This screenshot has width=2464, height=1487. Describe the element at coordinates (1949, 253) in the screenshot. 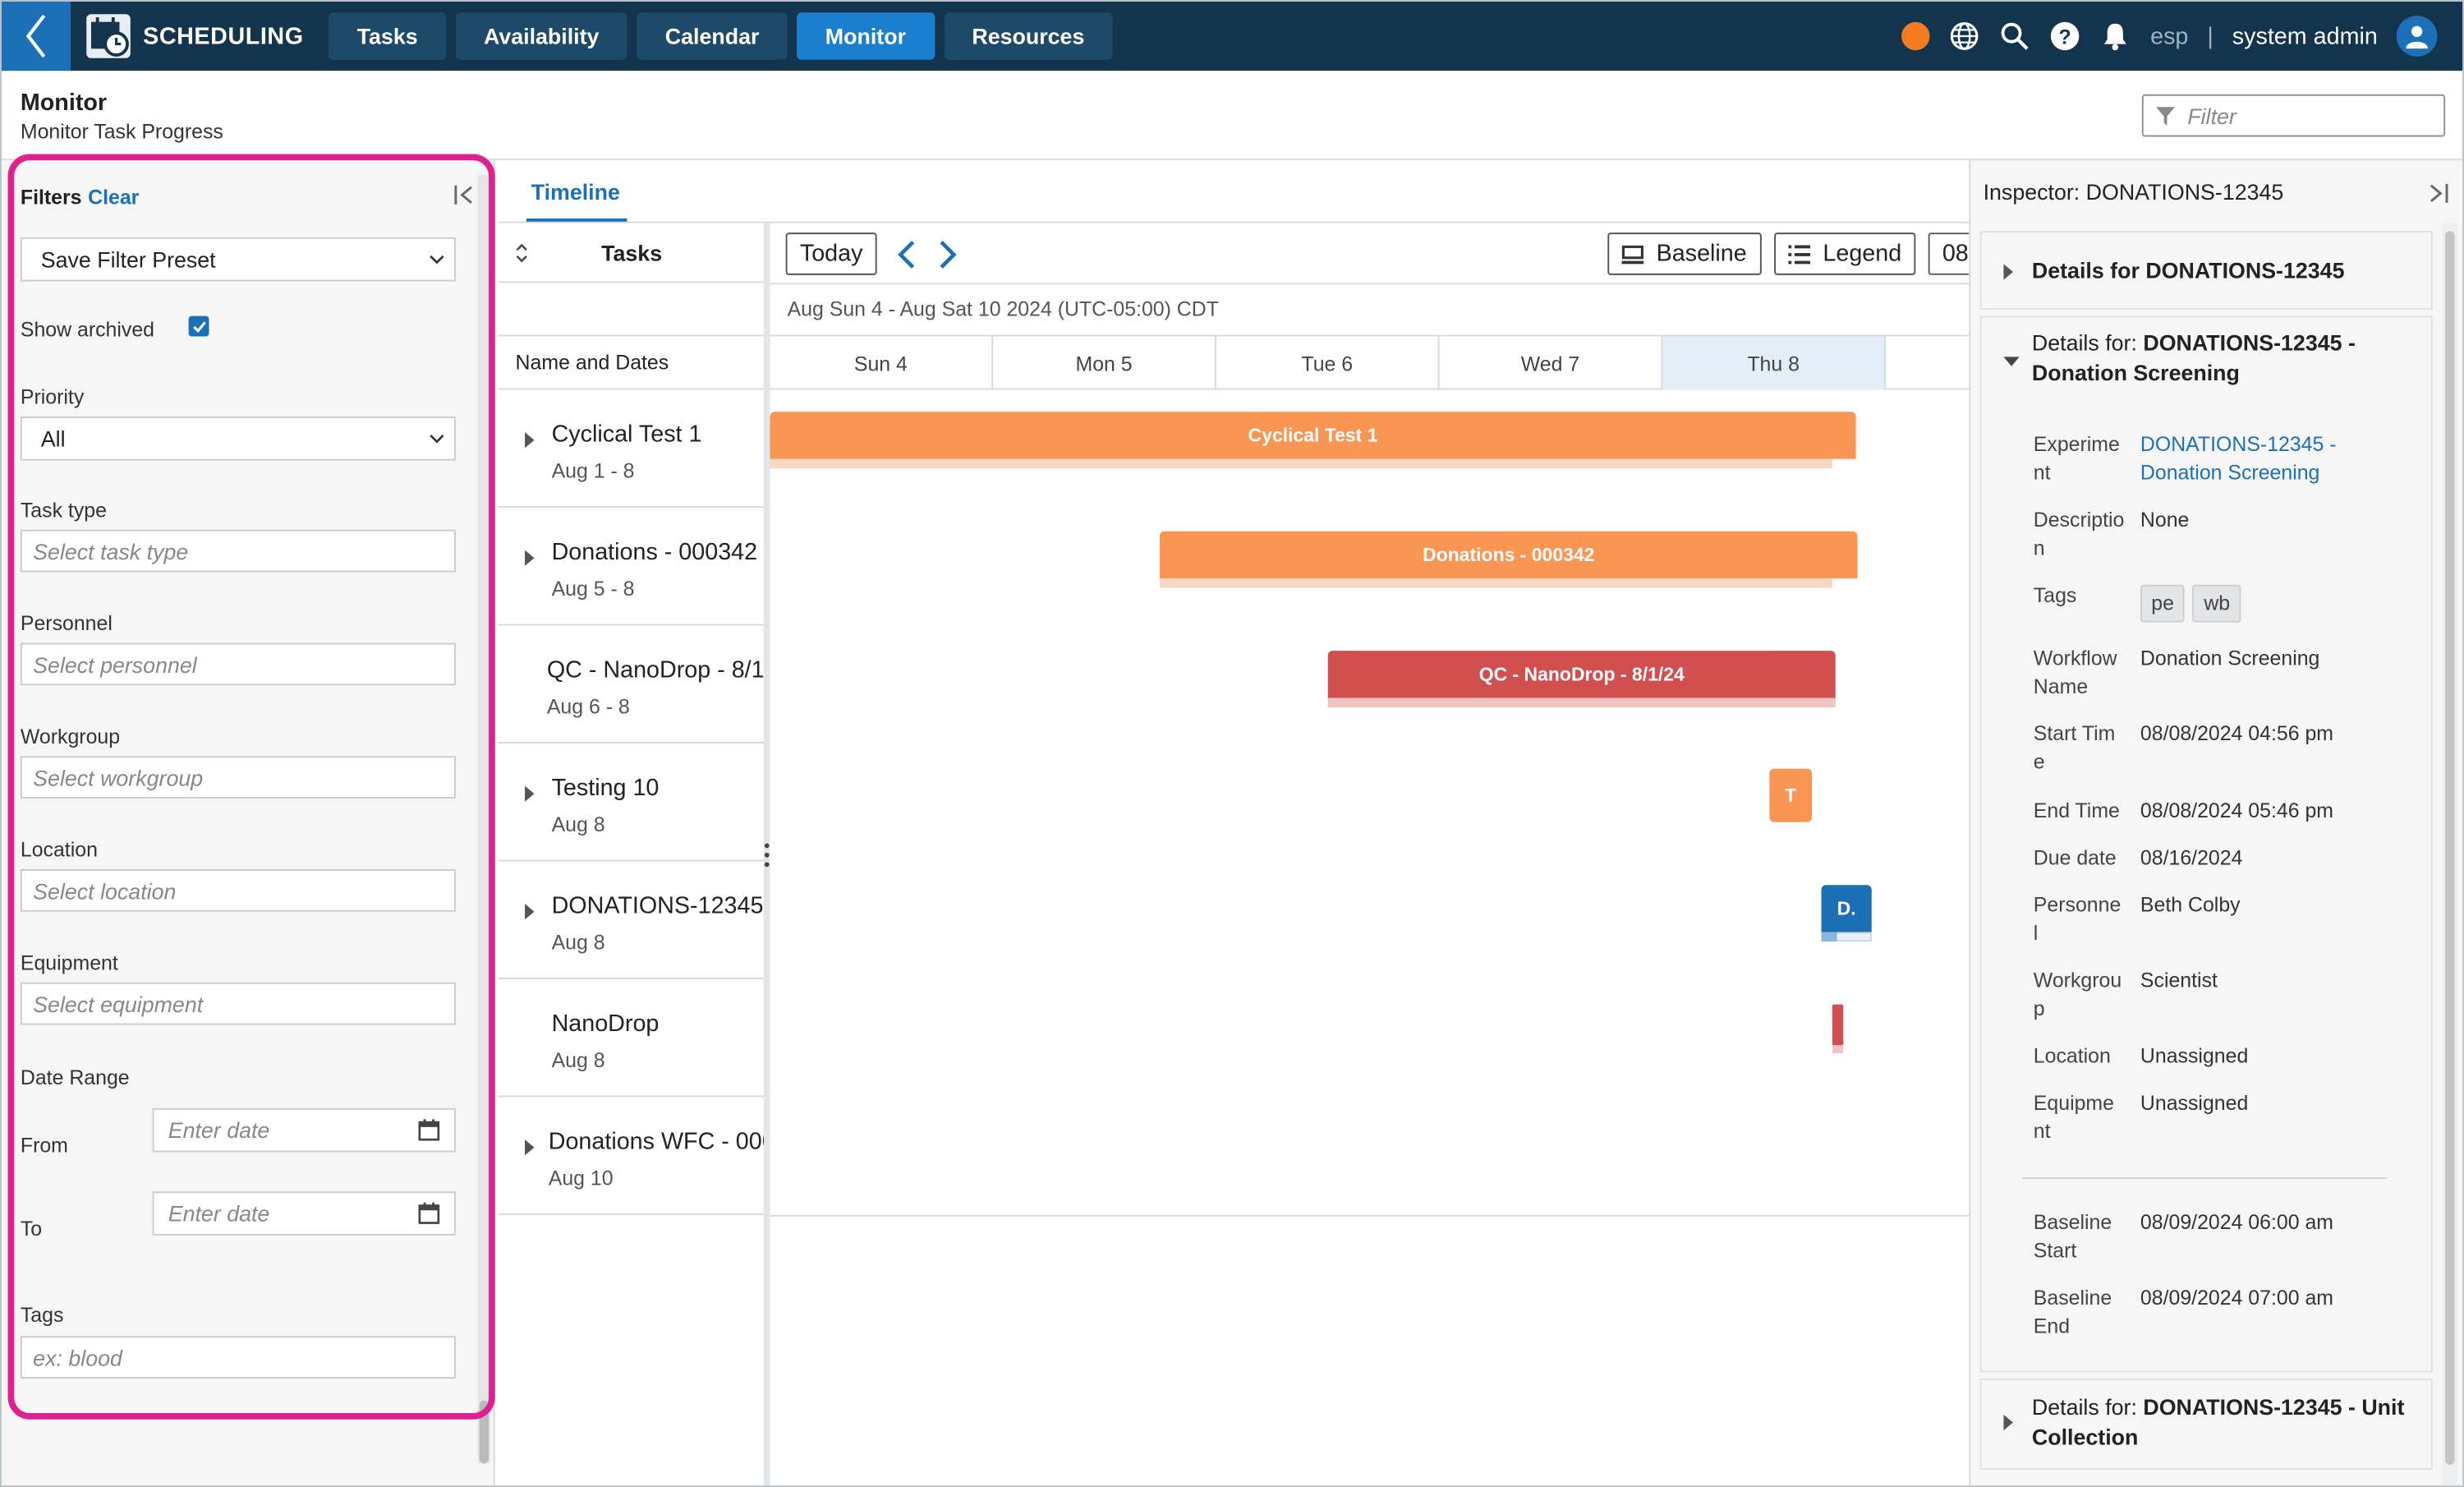

I see `date-picker-partial: 08` at that location.